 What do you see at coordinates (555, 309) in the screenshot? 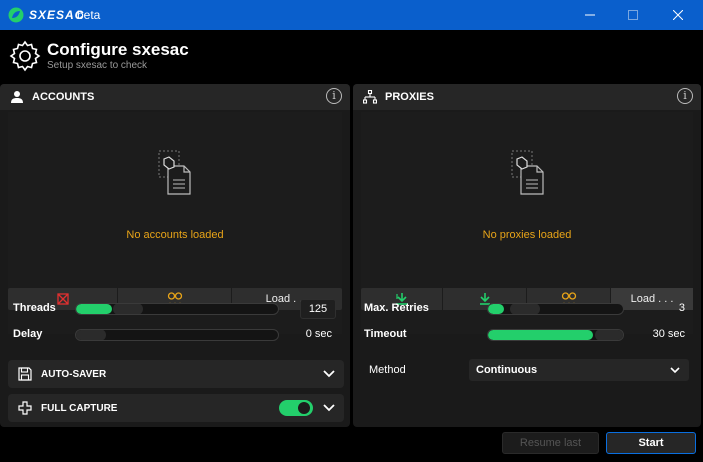
I see `max-retries-slider` at bounding box center [555, 309].